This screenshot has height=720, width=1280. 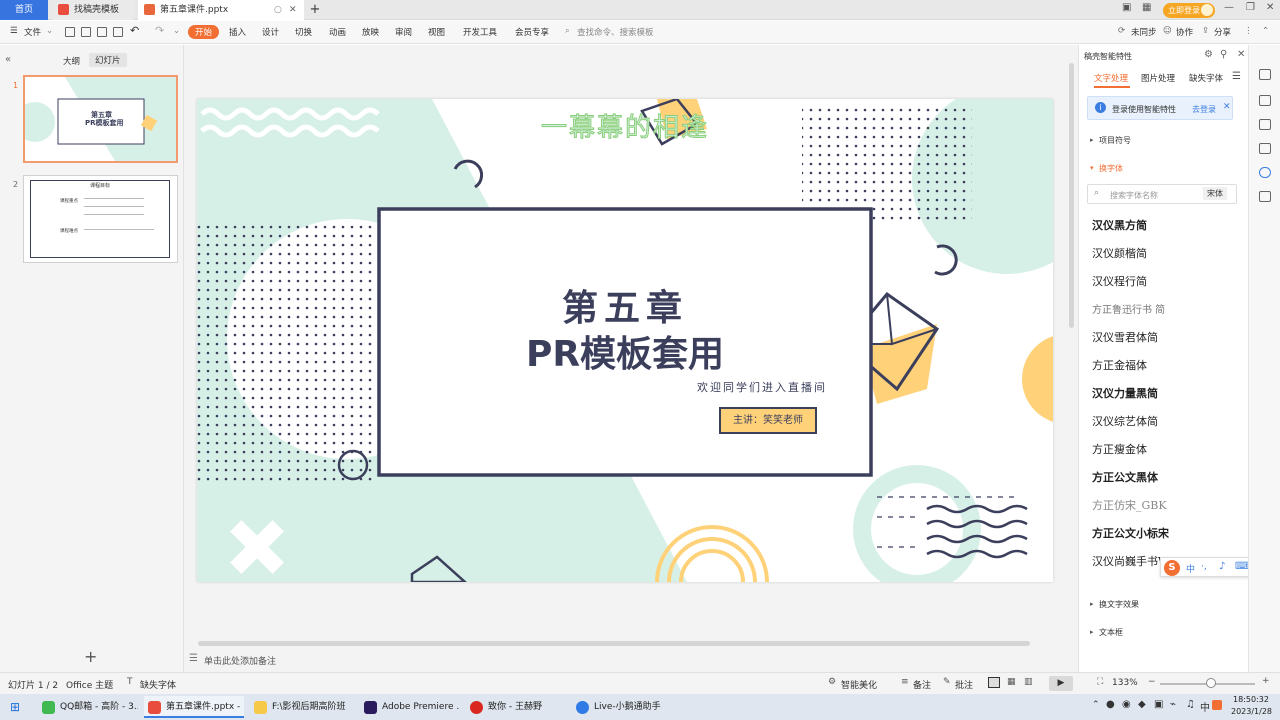 I want to click on close-window-icon: ✕, so click(x=1270, y=7).